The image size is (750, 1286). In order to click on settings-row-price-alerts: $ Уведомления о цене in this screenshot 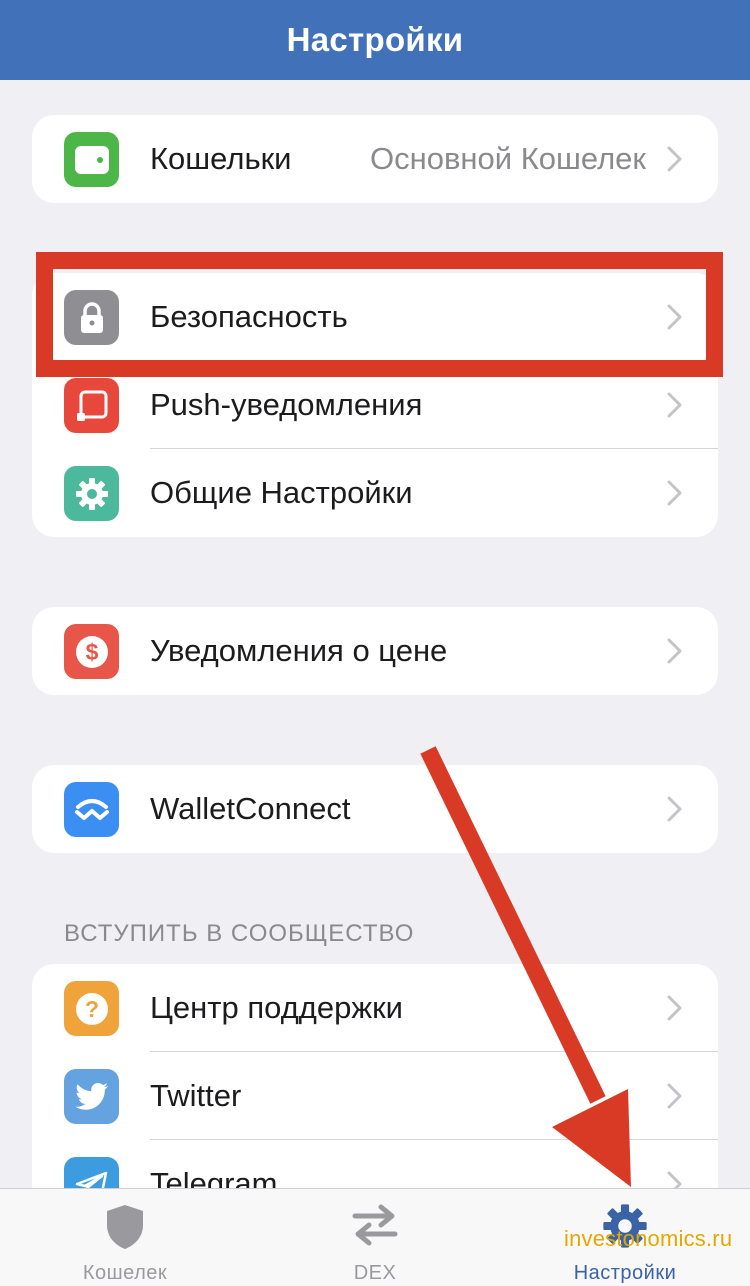, I will do `click(375, 651)`.